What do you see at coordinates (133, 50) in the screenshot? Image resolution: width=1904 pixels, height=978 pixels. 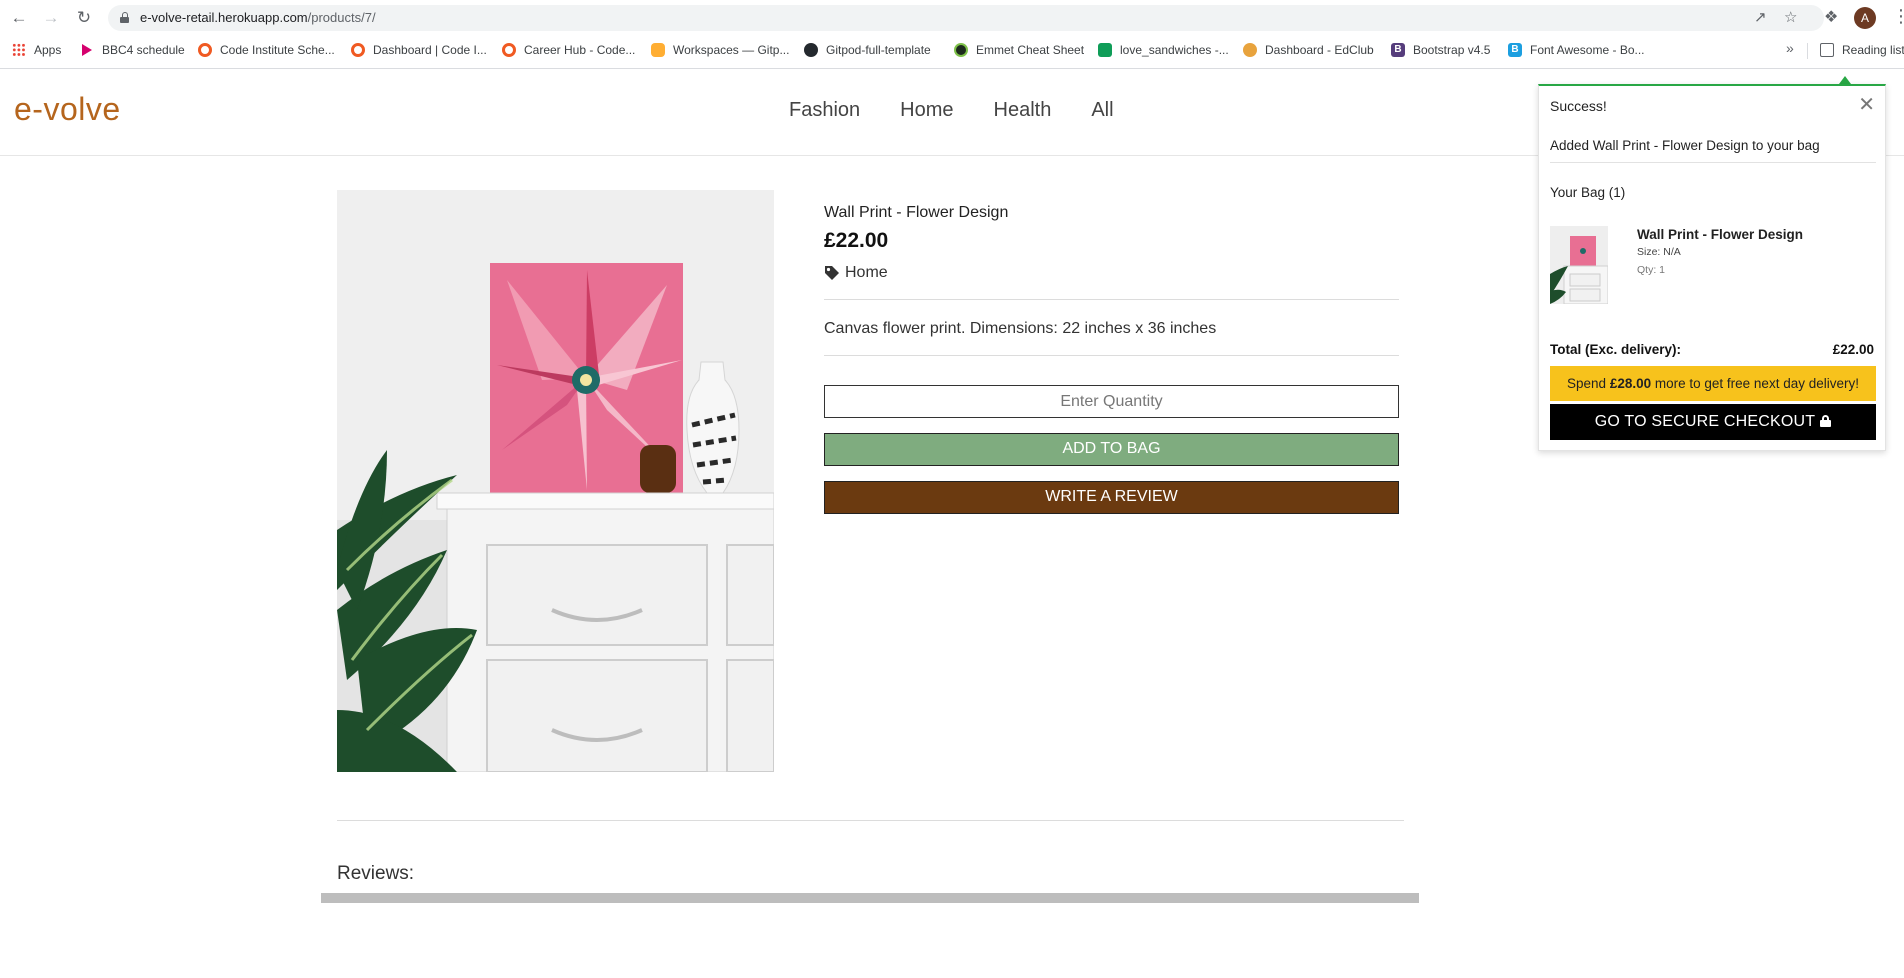 I see `bookmark-item: BBC4 schedule` at bounding box center [133, 50].